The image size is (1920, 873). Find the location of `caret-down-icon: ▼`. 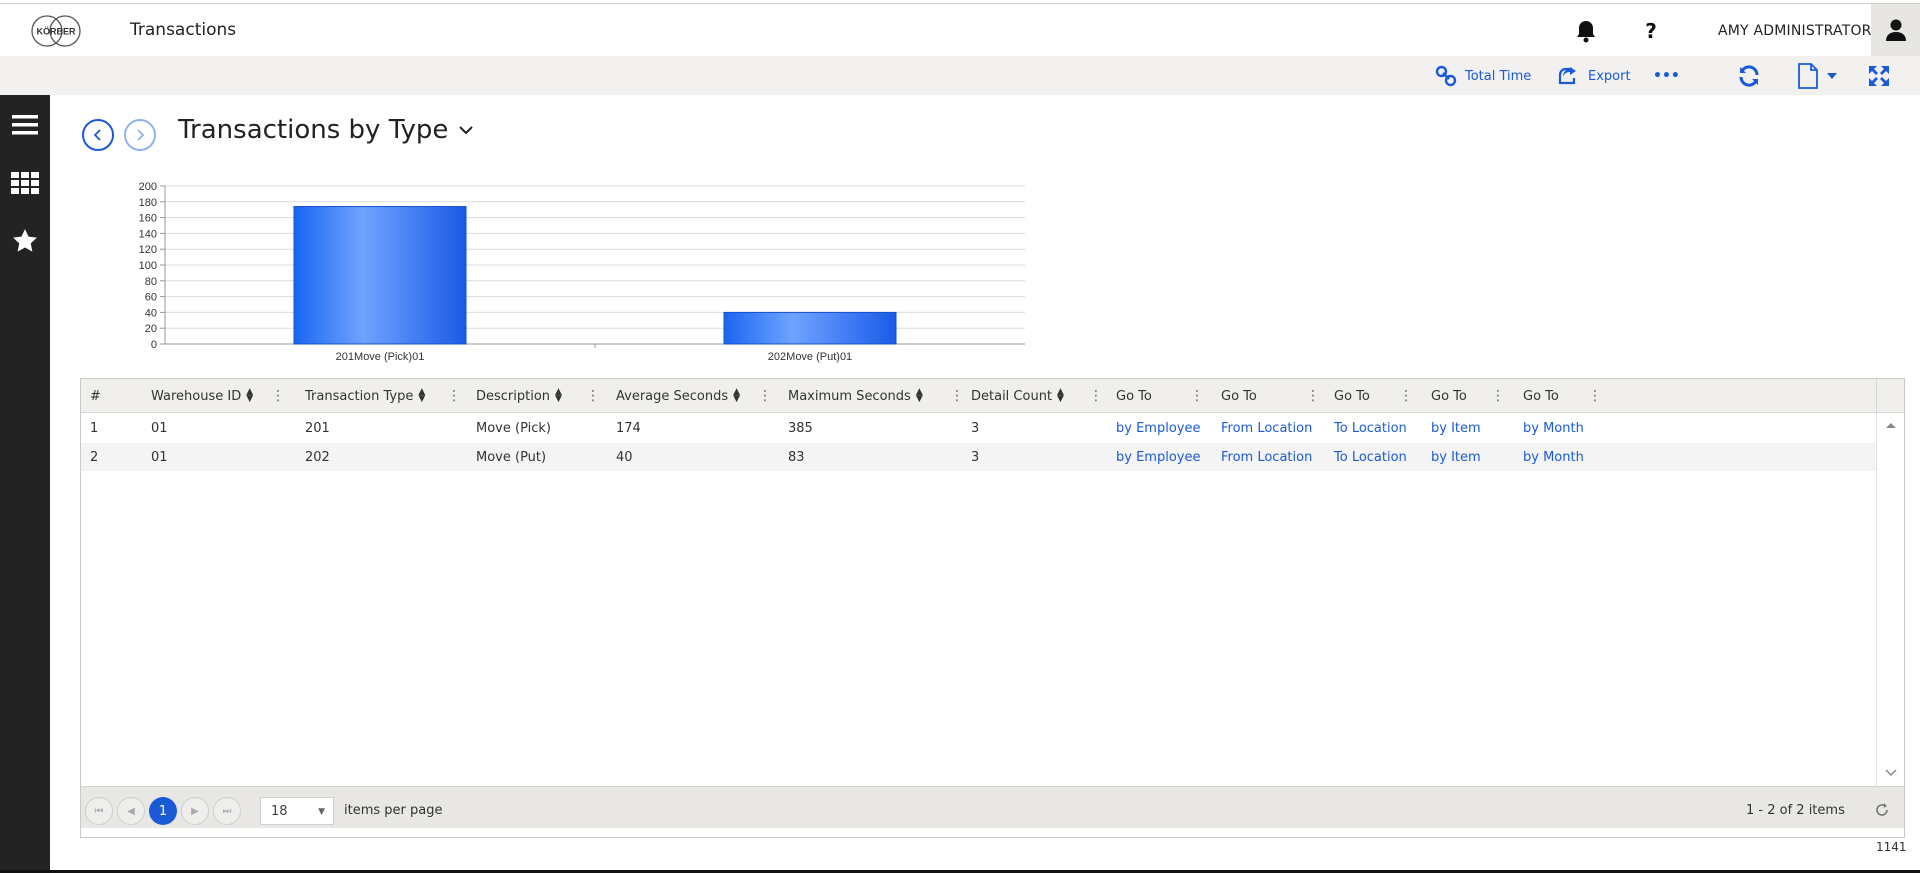

caret-down-icon: ▼ is located at coordinates (321, 812).